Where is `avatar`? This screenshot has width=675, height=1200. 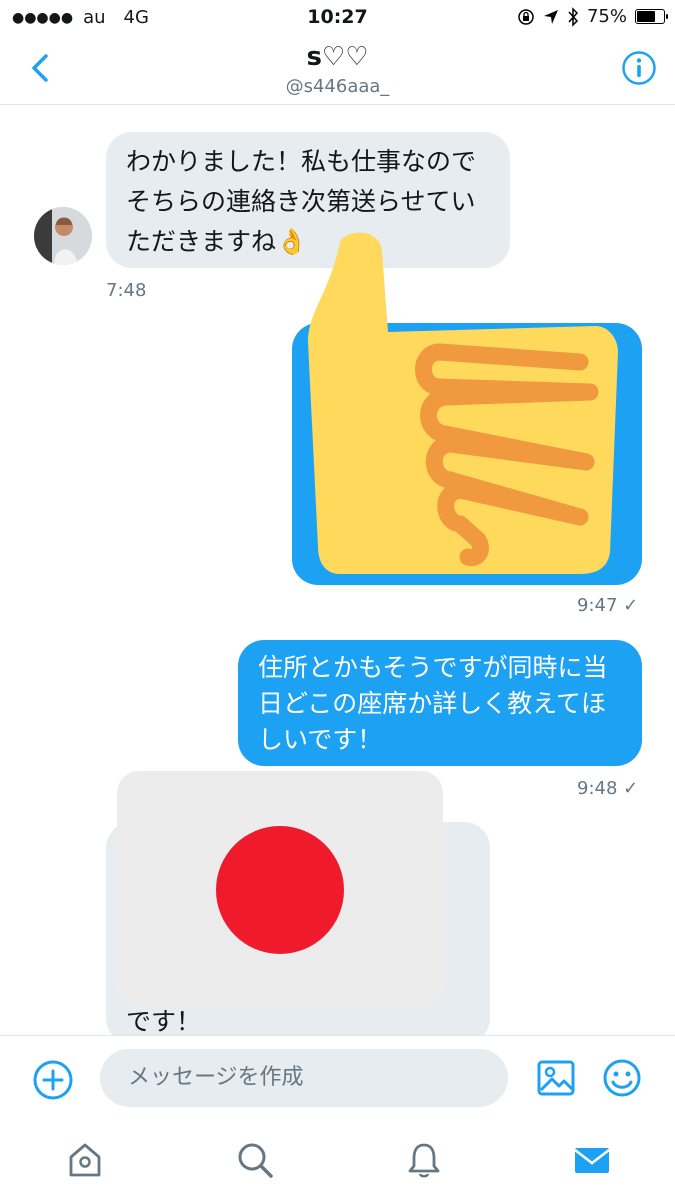 avatar is located at coordinates (63, 236).